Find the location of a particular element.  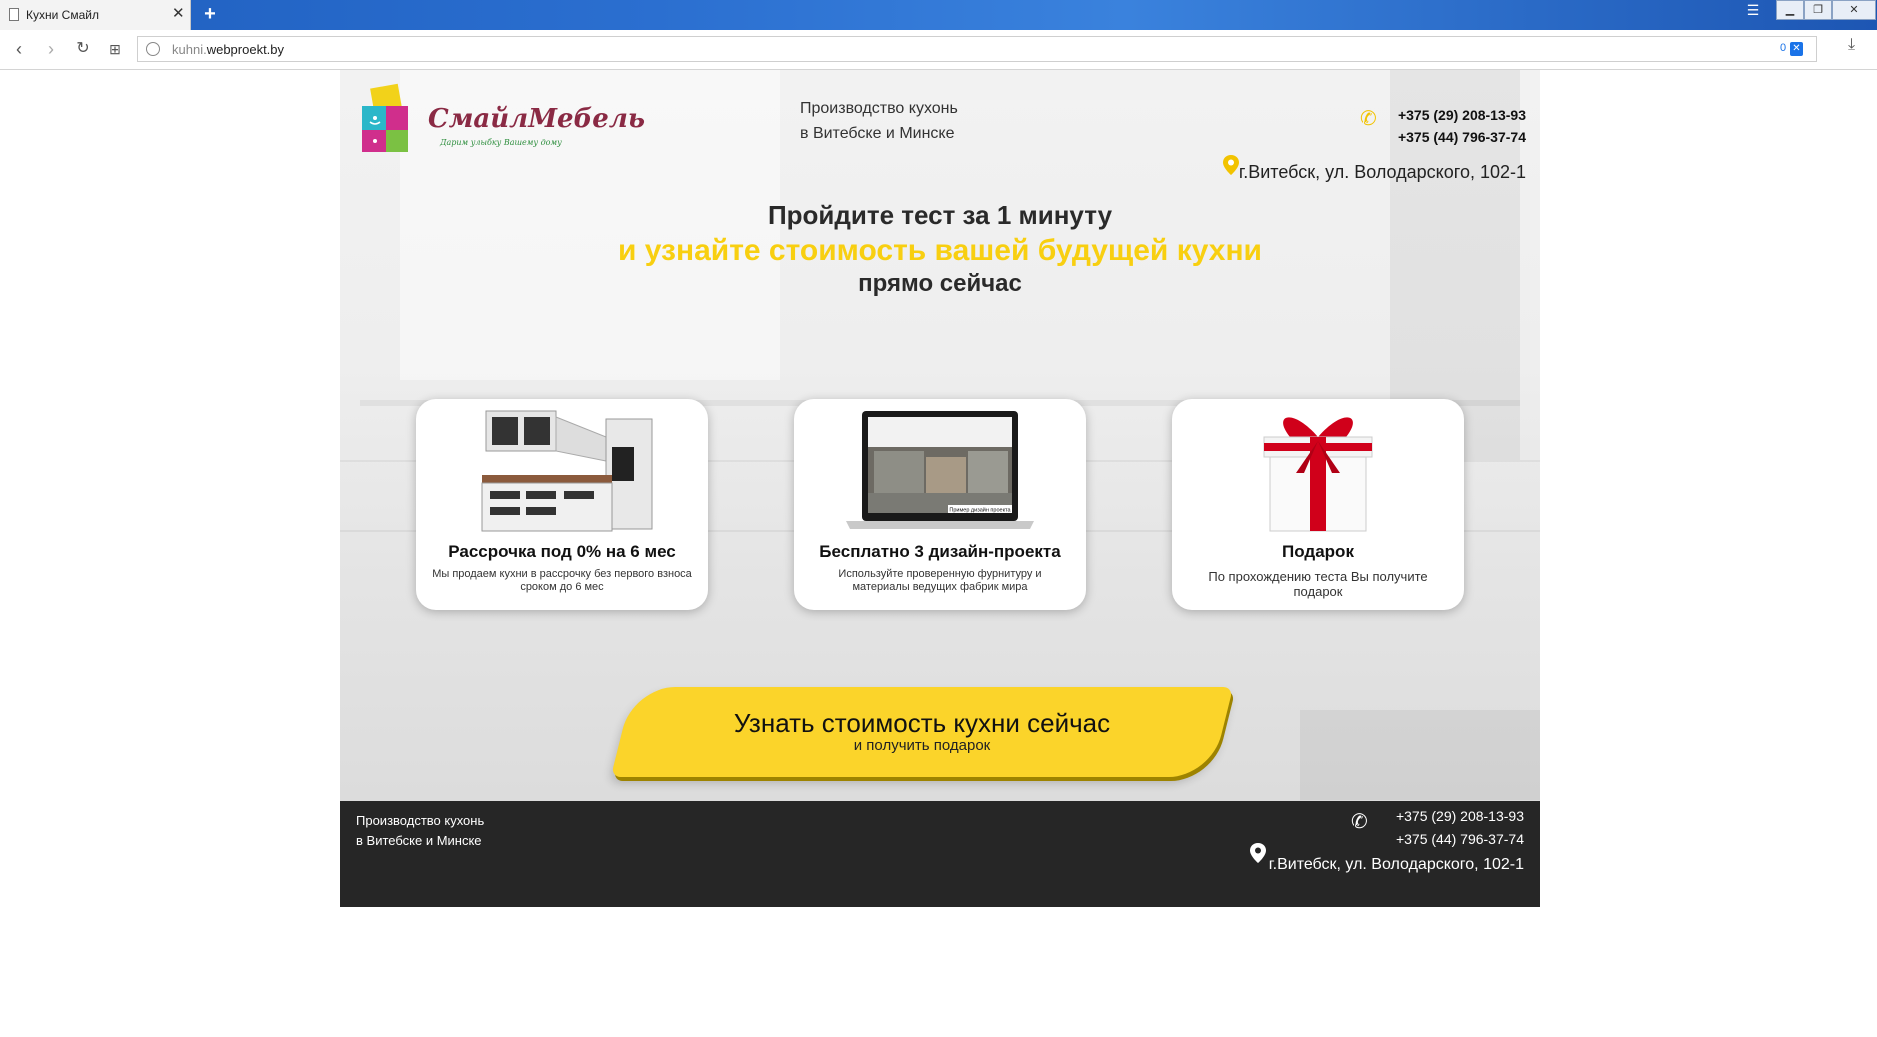

footer-phone-2: +375 (44) 796-37-74 is located at coordinates (1460, 839).